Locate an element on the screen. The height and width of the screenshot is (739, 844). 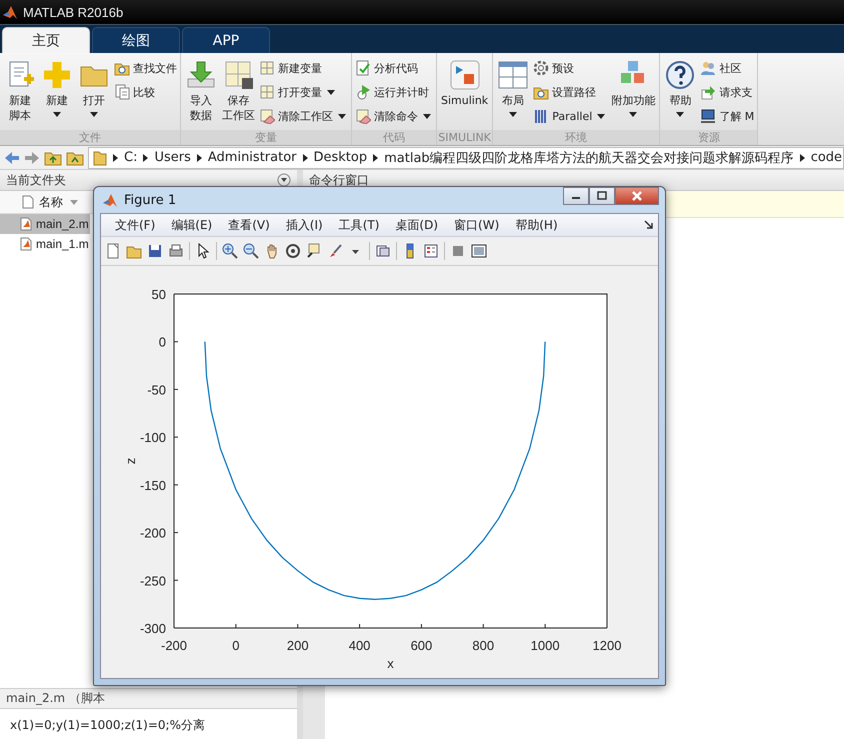
ribbon-button: 导入 数据 is located at coordinates (201, 93).